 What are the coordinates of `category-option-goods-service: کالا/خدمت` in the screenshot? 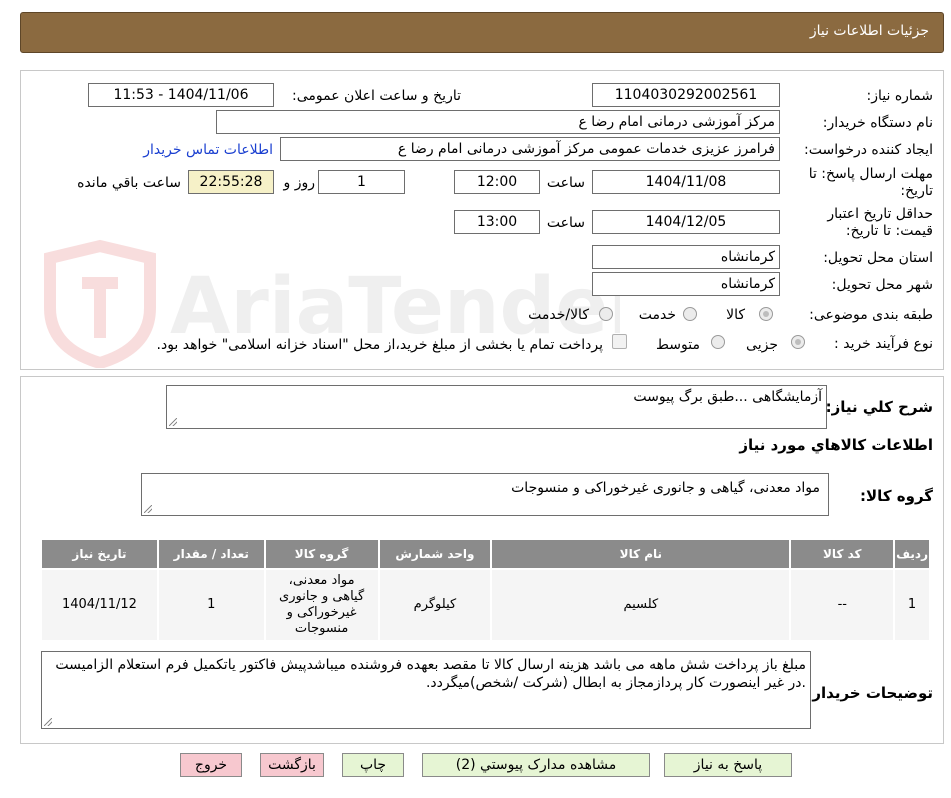 It's located at (558, 315).